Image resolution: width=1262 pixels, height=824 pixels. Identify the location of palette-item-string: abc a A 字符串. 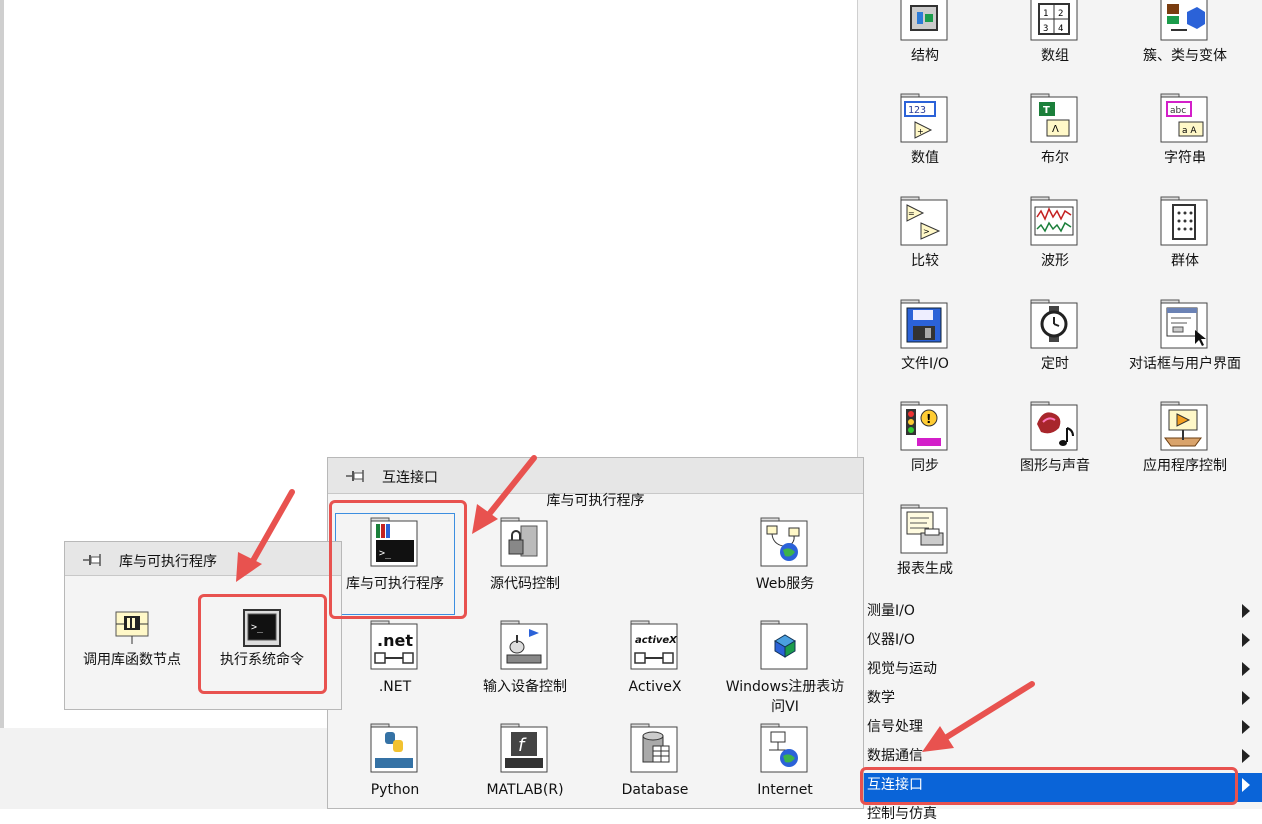
(1185, 130).